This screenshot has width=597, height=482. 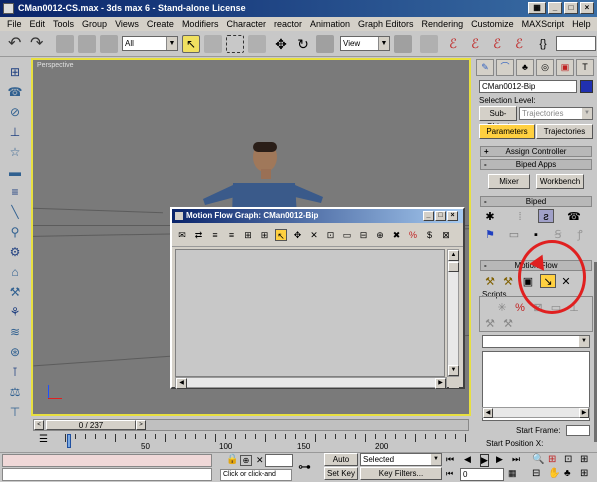 What do you see at coordinates (565, 67) in the screenshot?
I see `display-tab-icon: ▣` at bounding box center [565, 67].